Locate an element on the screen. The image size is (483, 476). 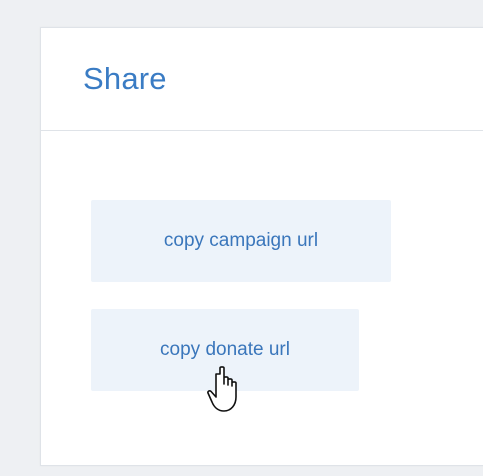
copy-campaign-url-button: copy campaign url is located at coordinates (241, 241).